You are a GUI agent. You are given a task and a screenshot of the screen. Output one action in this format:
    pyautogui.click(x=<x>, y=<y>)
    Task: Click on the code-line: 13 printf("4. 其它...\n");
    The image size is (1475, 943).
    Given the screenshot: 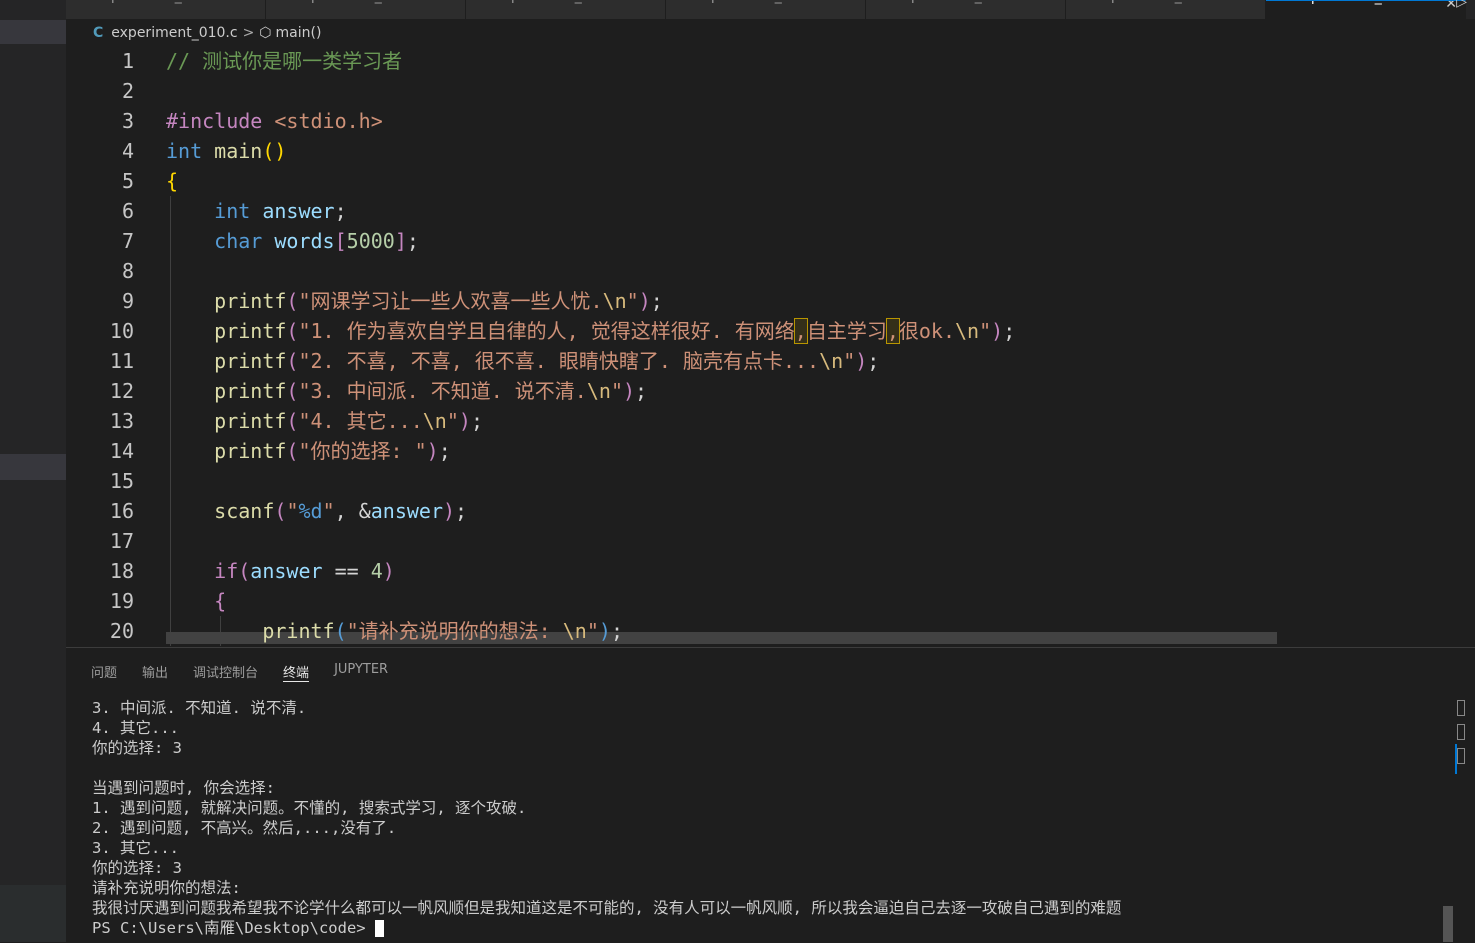 What is the action you would take?
    pyautogui.click(x=766, y=421)
    